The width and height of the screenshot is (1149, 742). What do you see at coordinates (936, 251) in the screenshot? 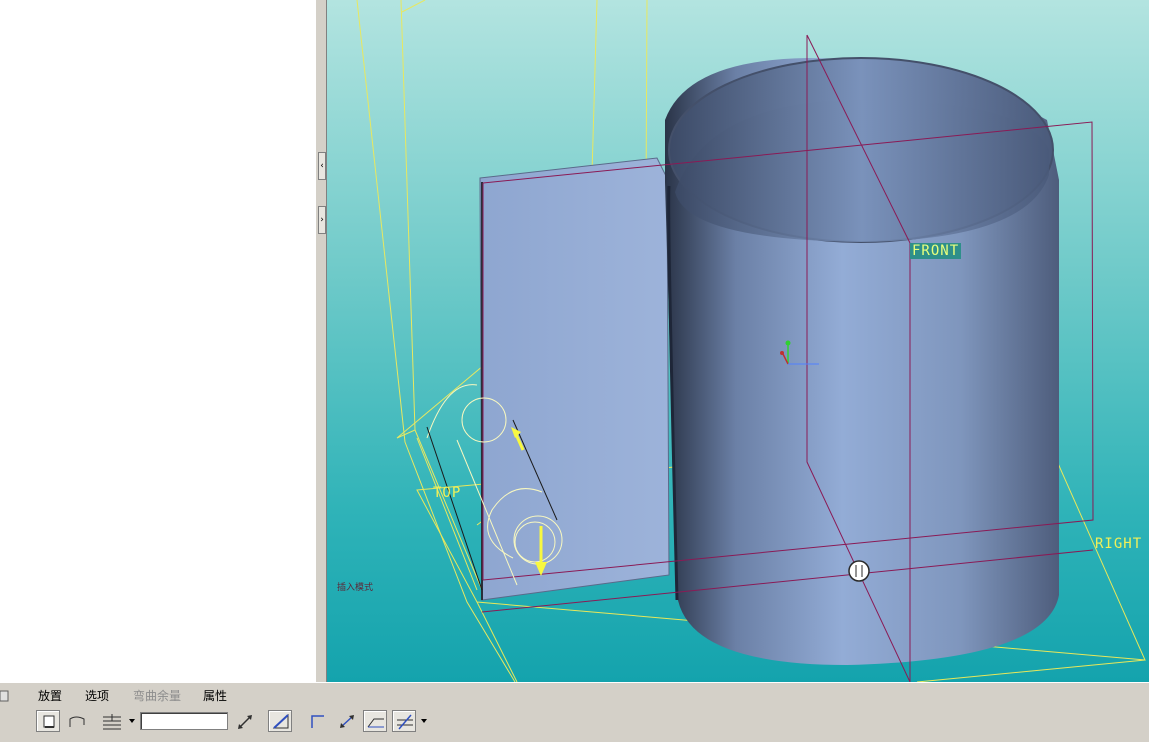
I see `datum-label-front: FRONT` at bounding box center [936, 251].